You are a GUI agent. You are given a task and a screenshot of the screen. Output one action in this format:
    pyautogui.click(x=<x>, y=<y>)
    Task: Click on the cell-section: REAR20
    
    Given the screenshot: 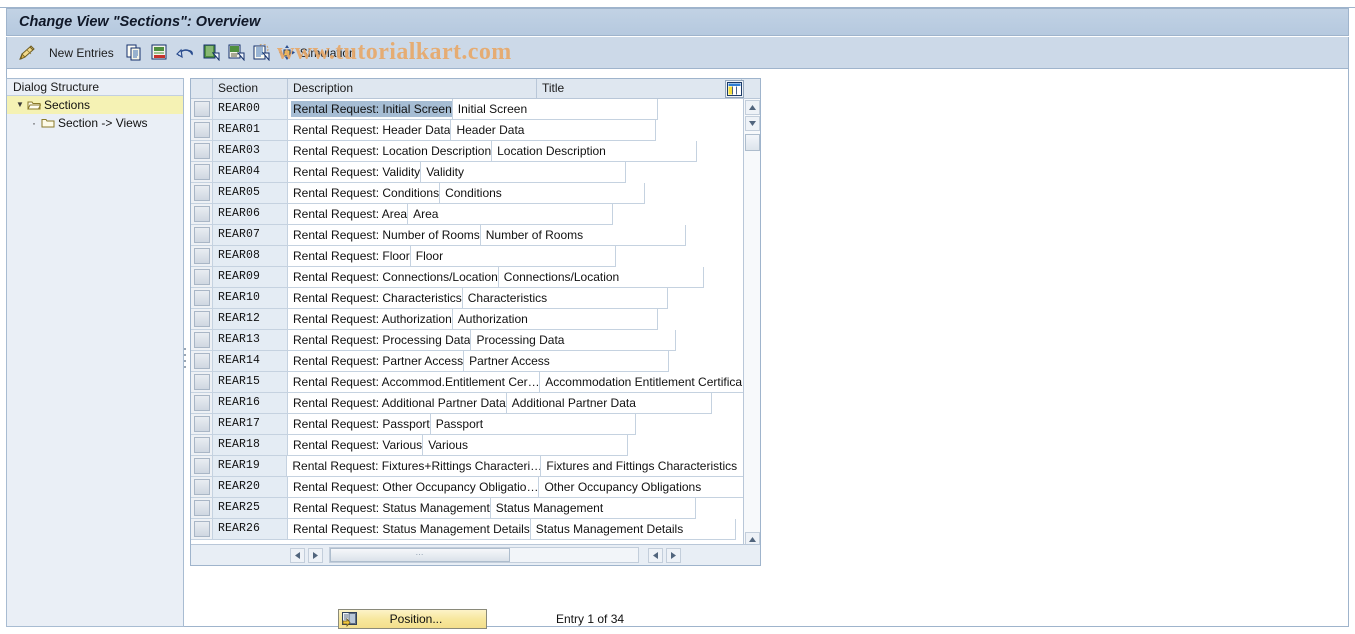 What is the action you would take?
    pyautogui.click(x=250, y=487)
    